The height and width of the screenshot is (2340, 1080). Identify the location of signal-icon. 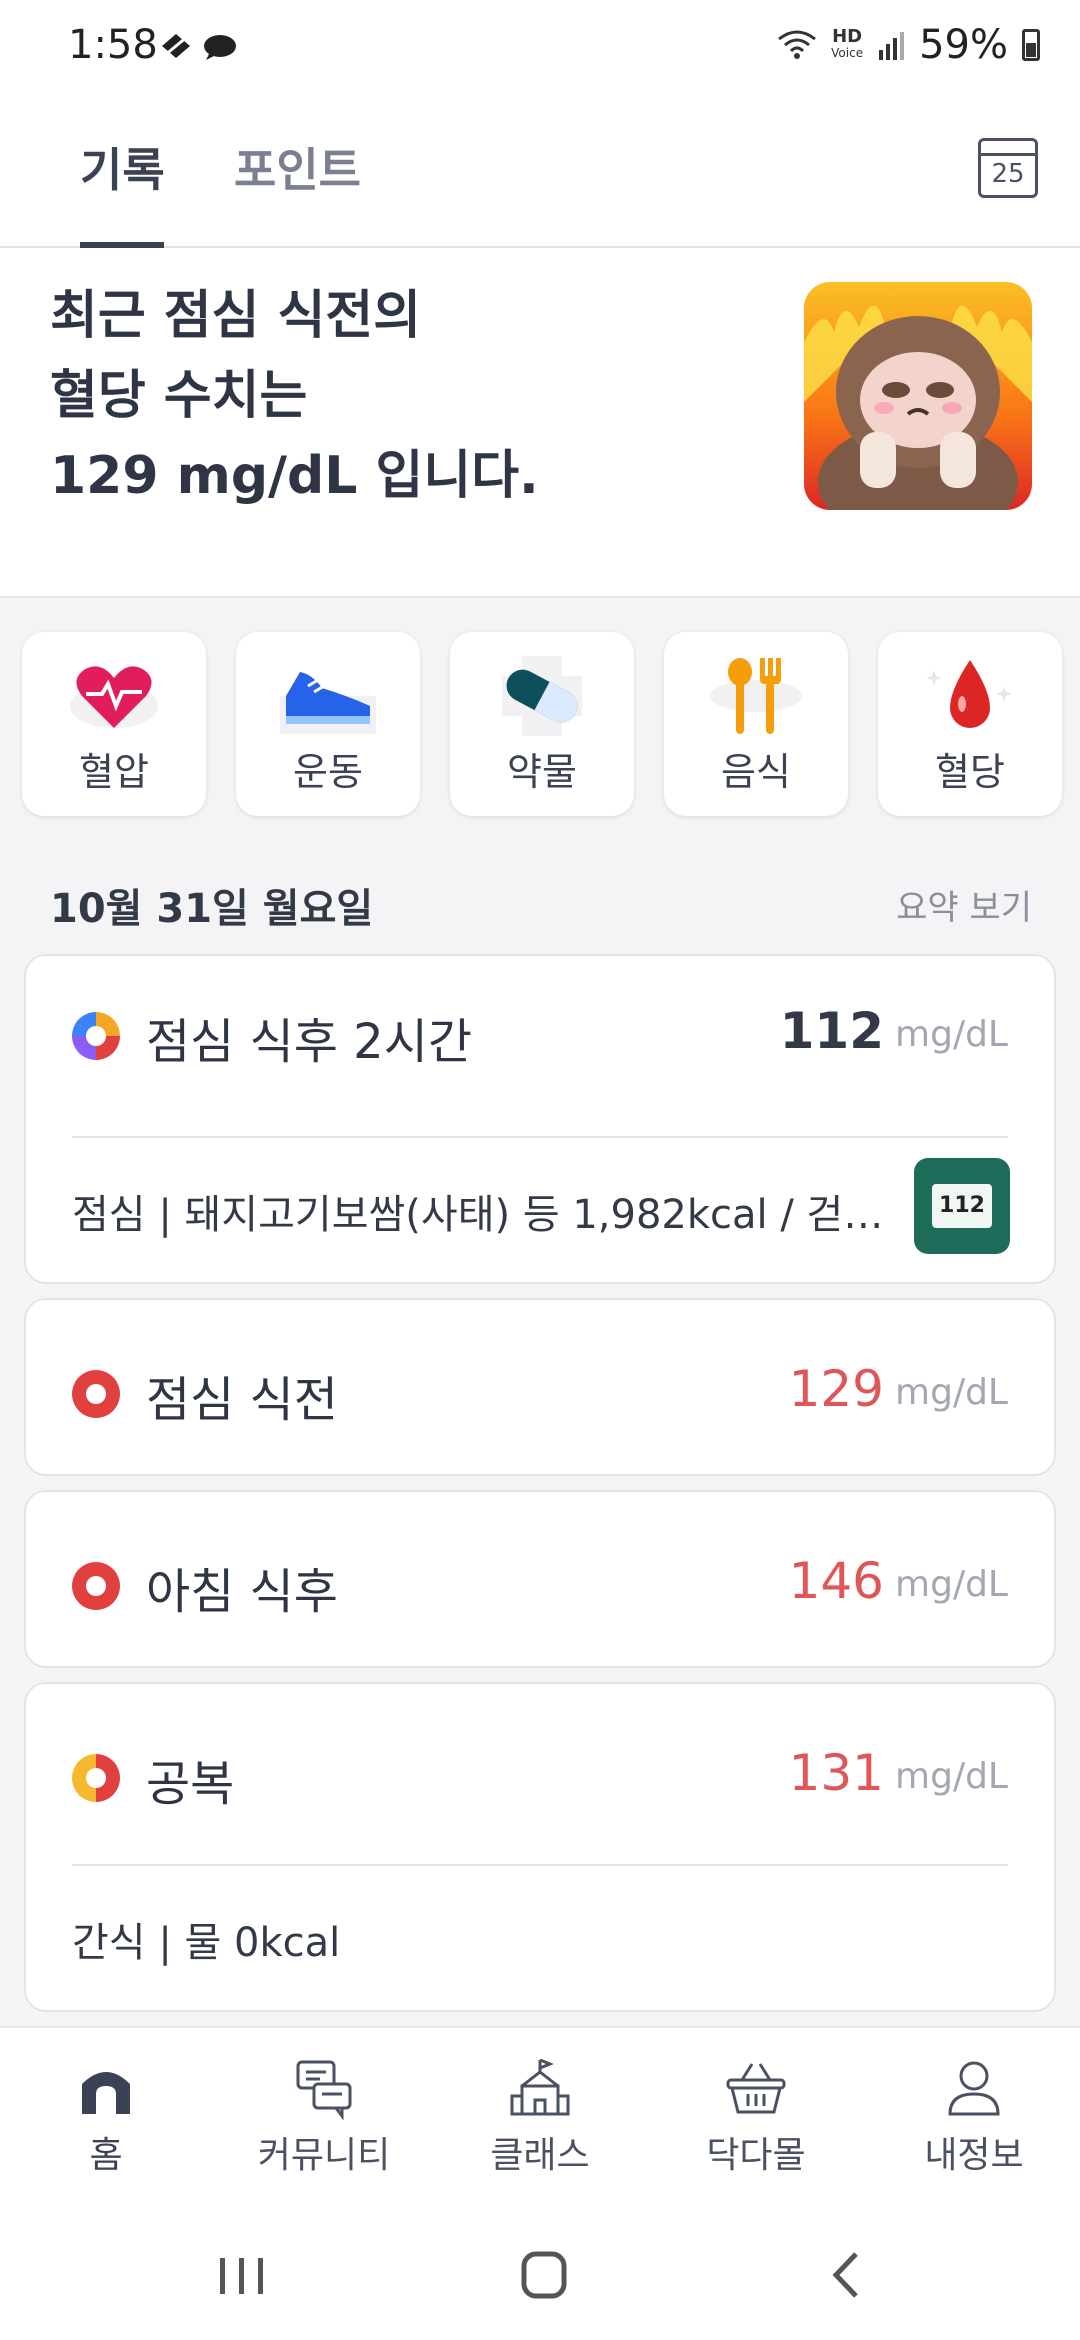
(892, 46).